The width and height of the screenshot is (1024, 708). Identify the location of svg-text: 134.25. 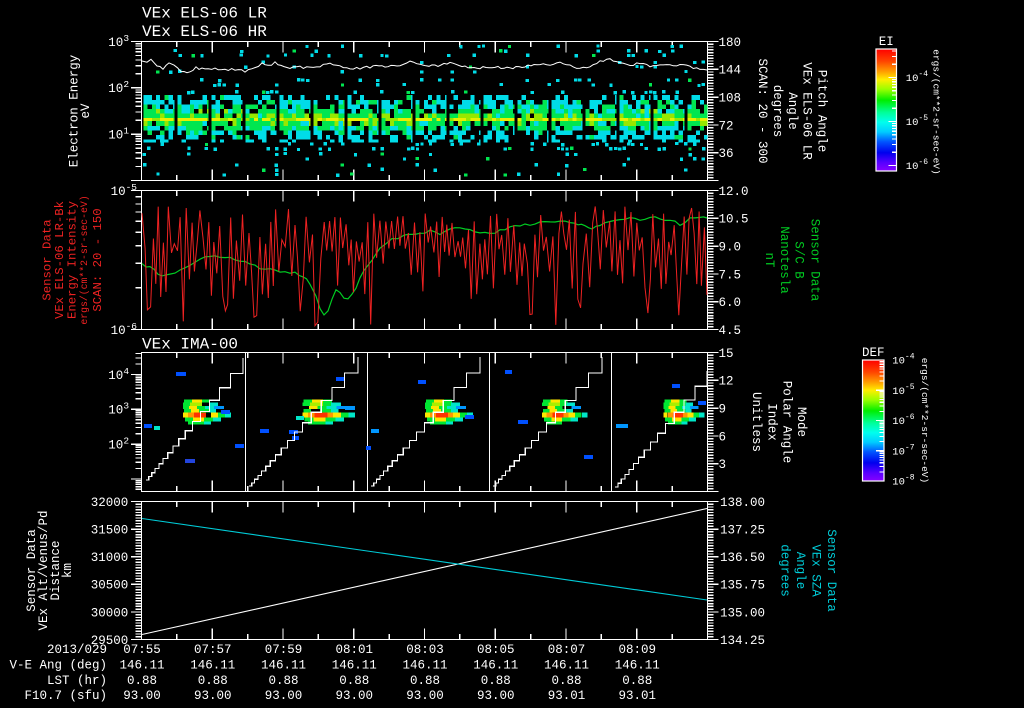
(742, 641).